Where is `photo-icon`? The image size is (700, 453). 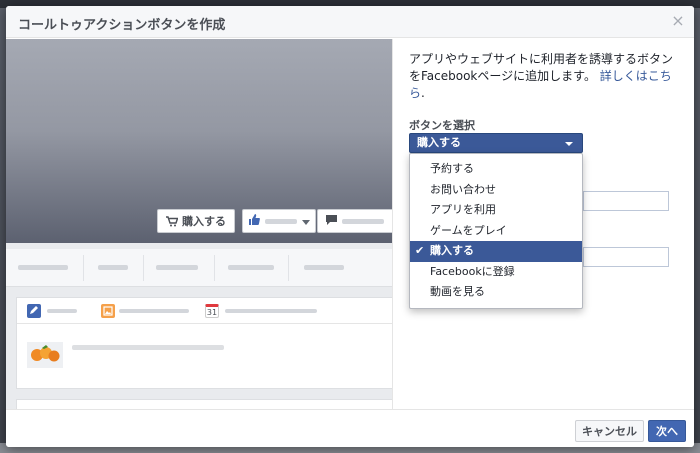 photo-icon is located at coordinates (108, 311).